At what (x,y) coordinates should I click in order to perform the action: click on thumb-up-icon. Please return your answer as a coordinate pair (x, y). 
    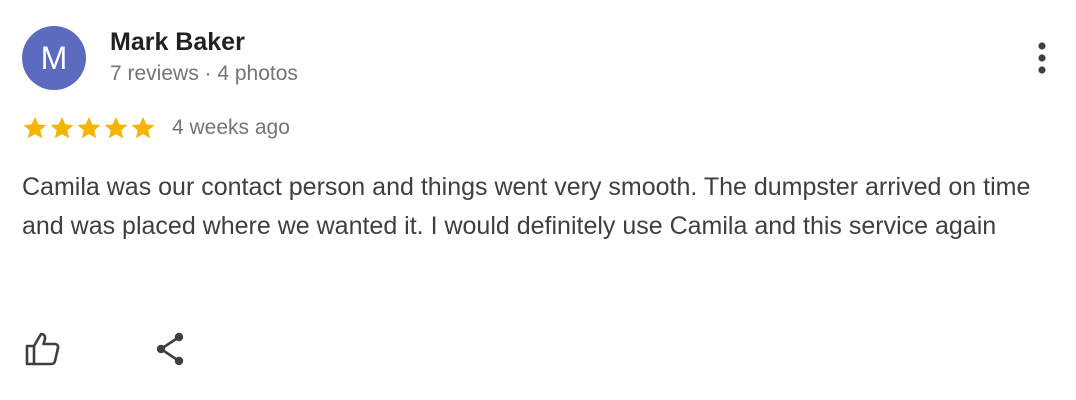
    Looking at the image, I should click on (42, 349).